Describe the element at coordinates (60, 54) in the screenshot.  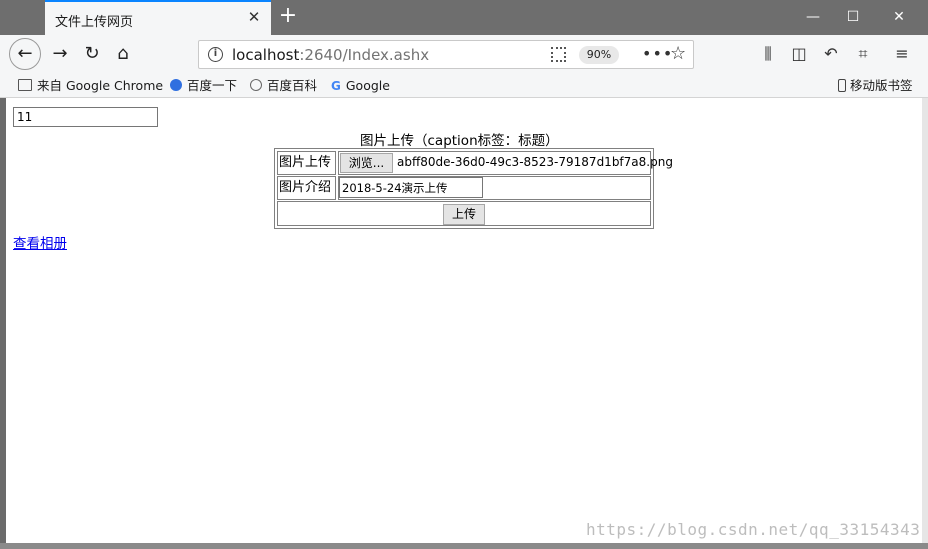
I see `forward-arrow-icon: →` at that location.